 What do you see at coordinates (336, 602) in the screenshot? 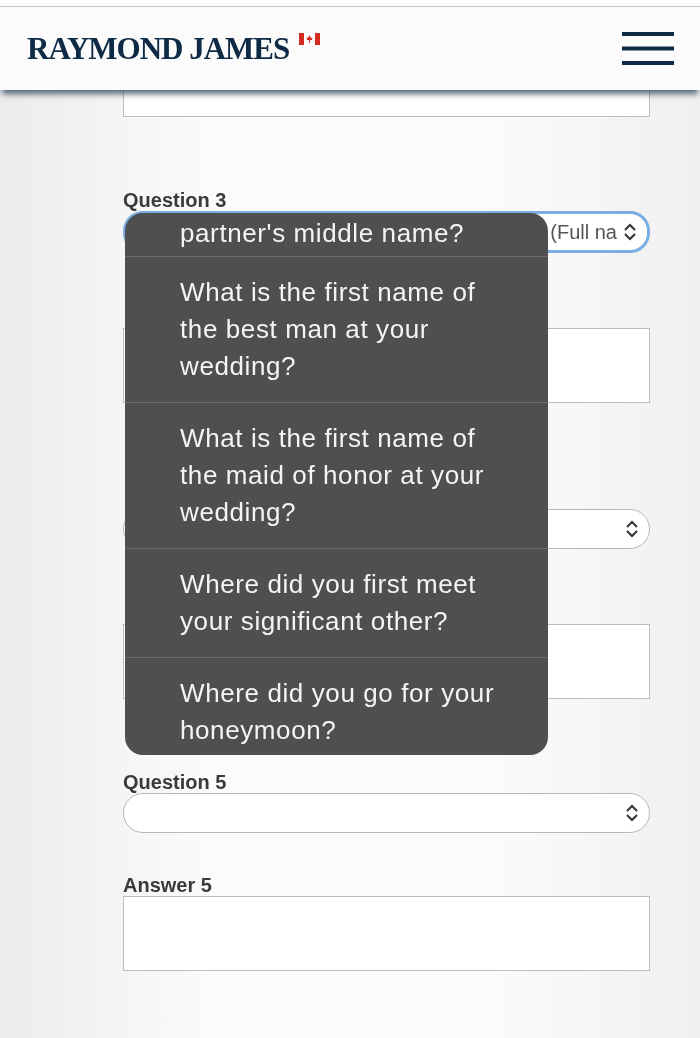
I see `dropdown-option: Where did you first meet your significant other?` at bounding box center [336, 602].